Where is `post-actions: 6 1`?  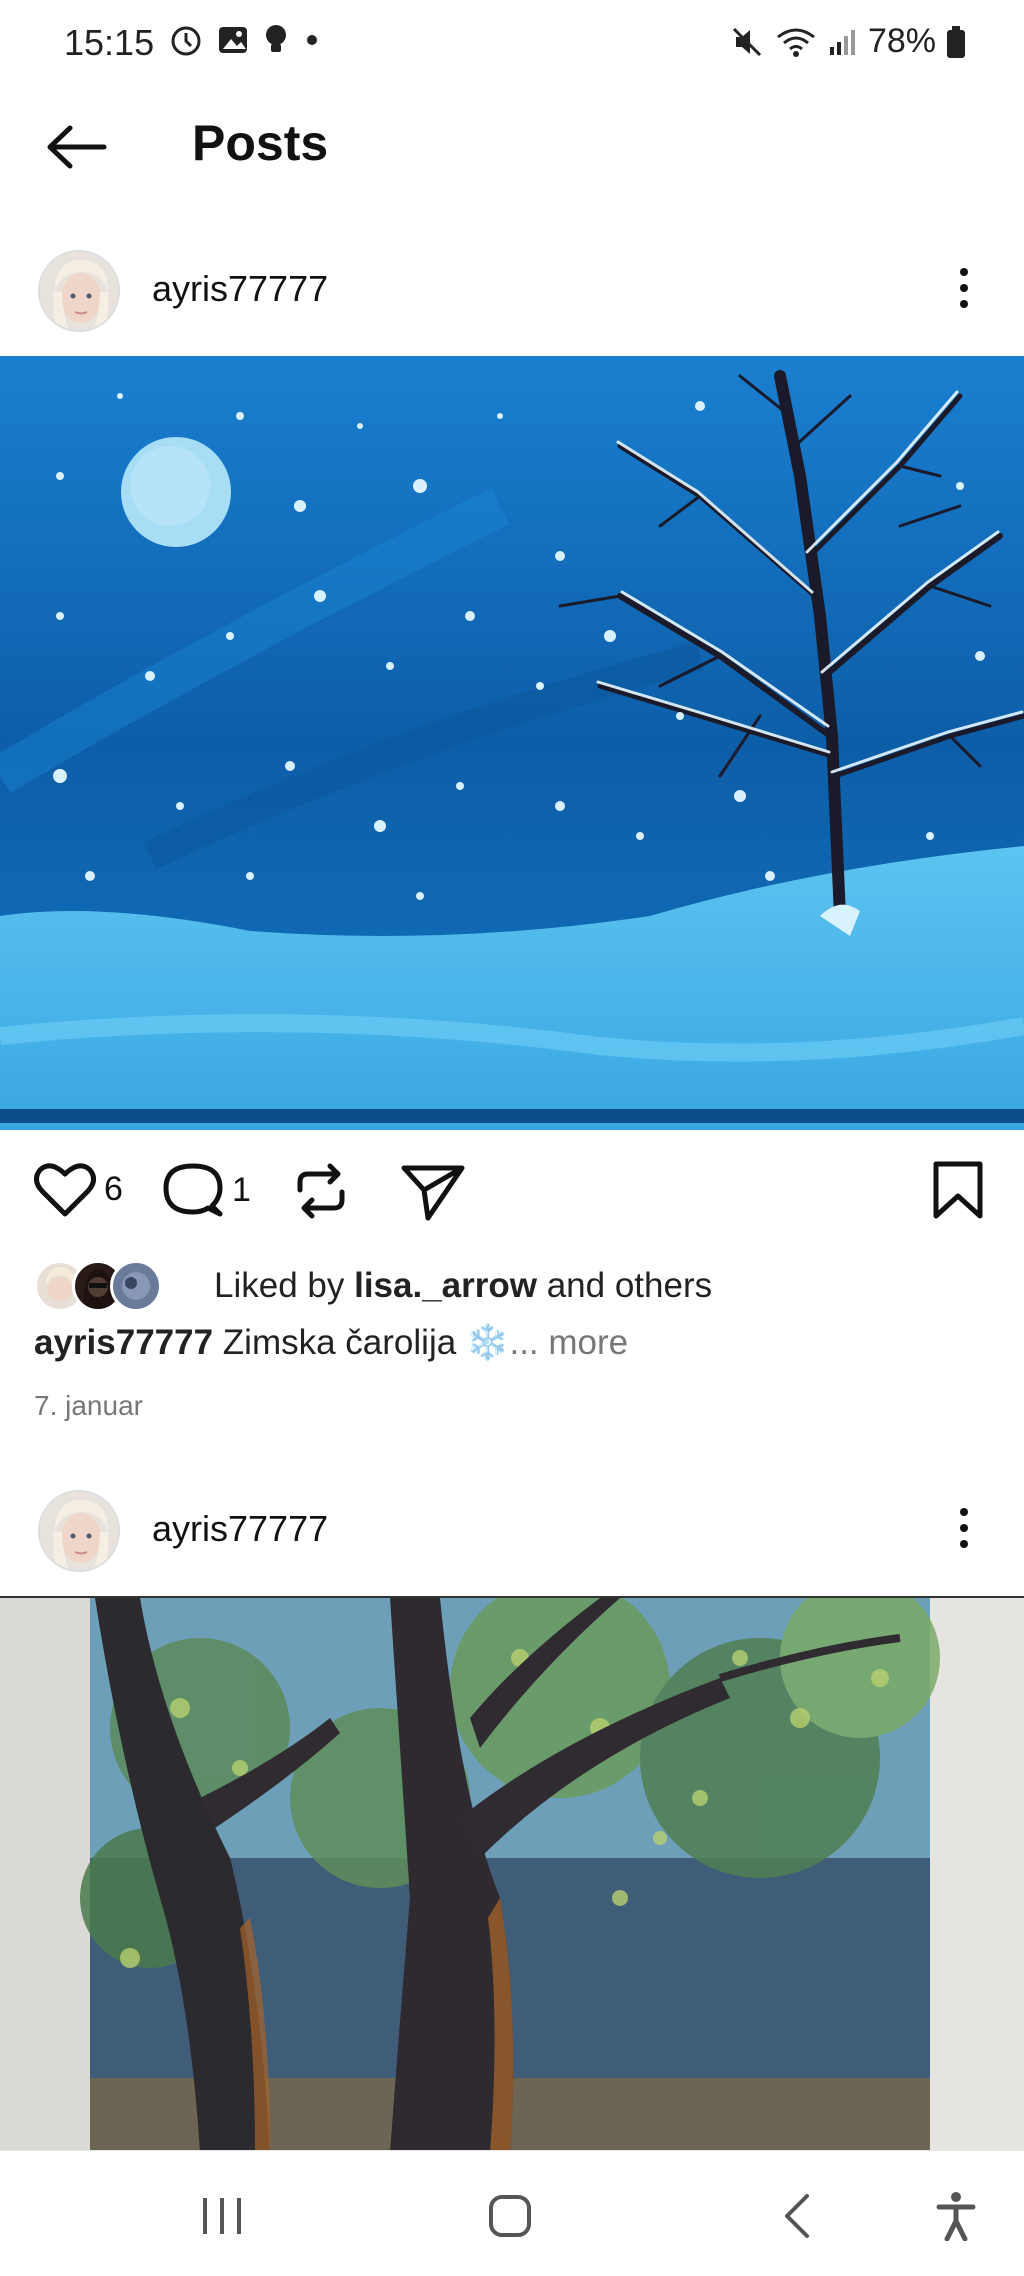 post-actions: 6 1 is located at coordinates (512, 1195).